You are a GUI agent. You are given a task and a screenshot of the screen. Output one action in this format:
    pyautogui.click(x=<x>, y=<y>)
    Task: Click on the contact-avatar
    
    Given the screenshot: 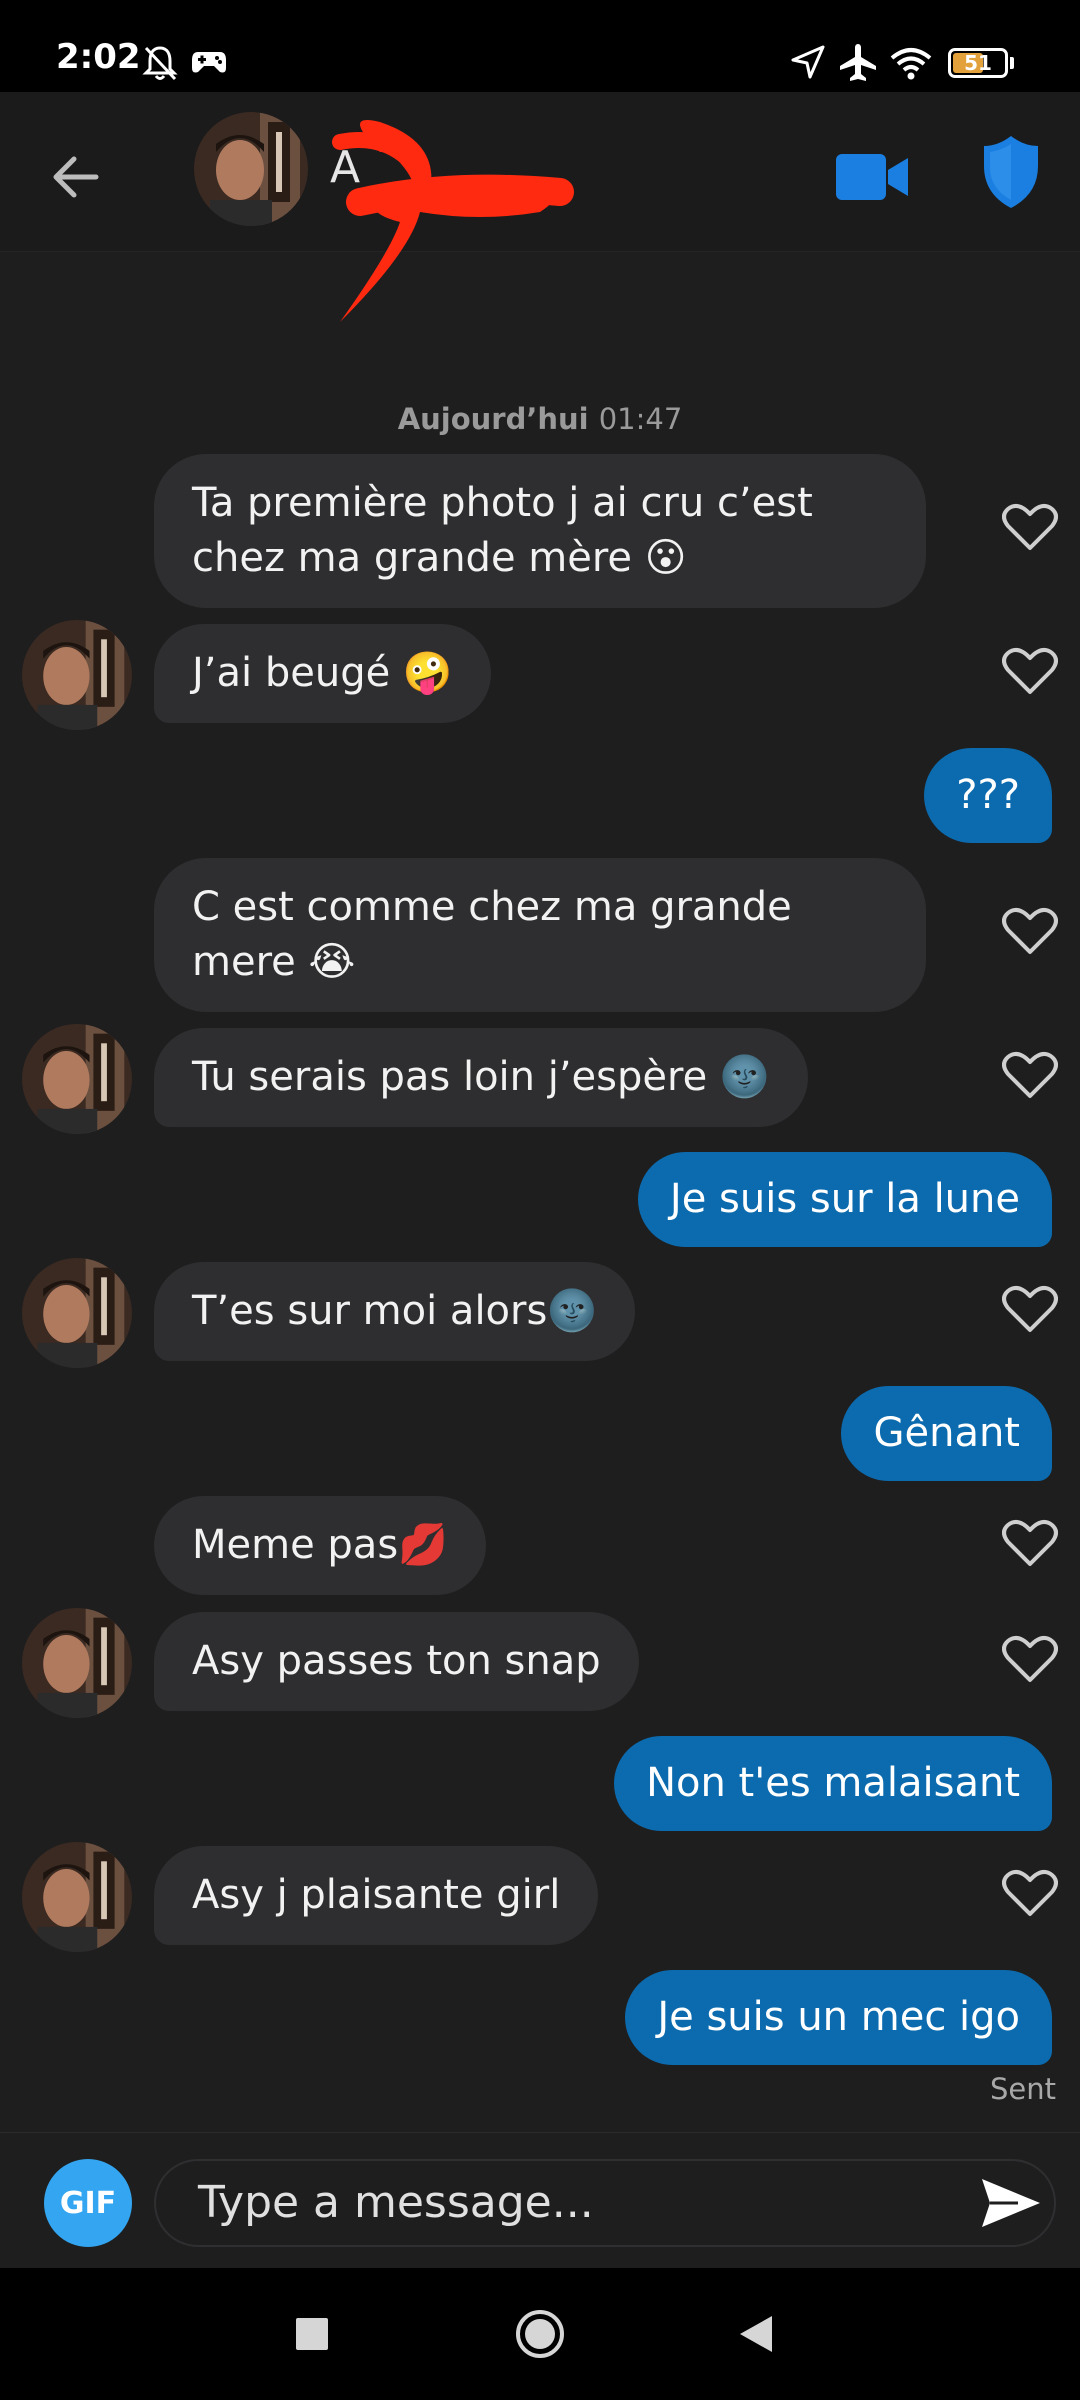 What is the action you would take?
    pyautogui.click(x=251, y=169)
    